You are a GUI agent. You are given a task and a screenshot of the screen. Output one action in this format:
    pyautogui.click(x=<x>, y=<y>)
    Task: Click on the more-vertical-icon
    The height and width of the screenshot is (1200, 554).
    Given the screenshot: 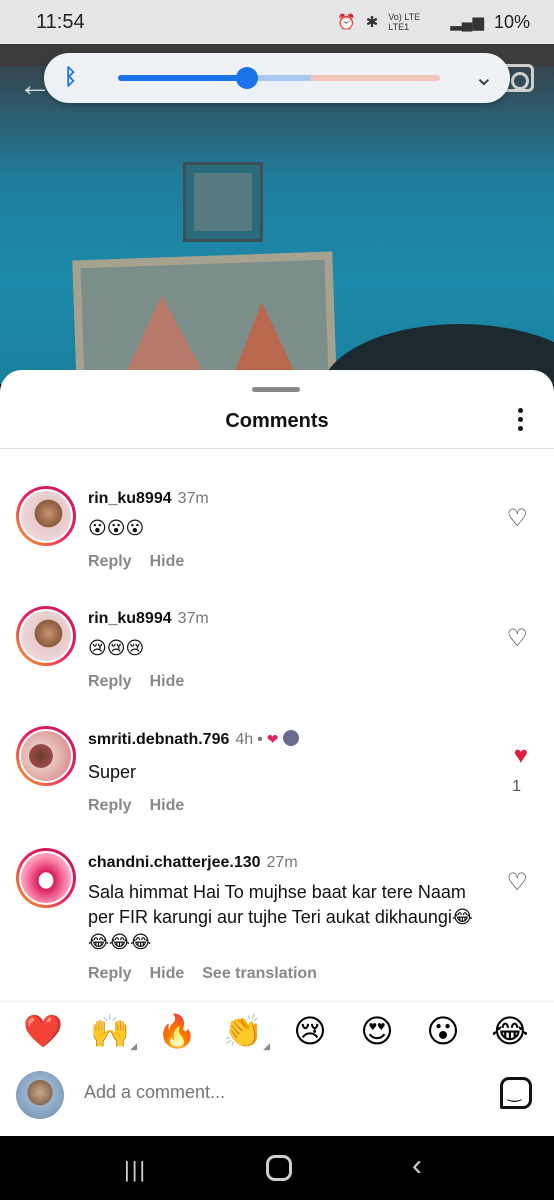 What is the action you would take?
    pyautogui.click(x=520, y=421)
    